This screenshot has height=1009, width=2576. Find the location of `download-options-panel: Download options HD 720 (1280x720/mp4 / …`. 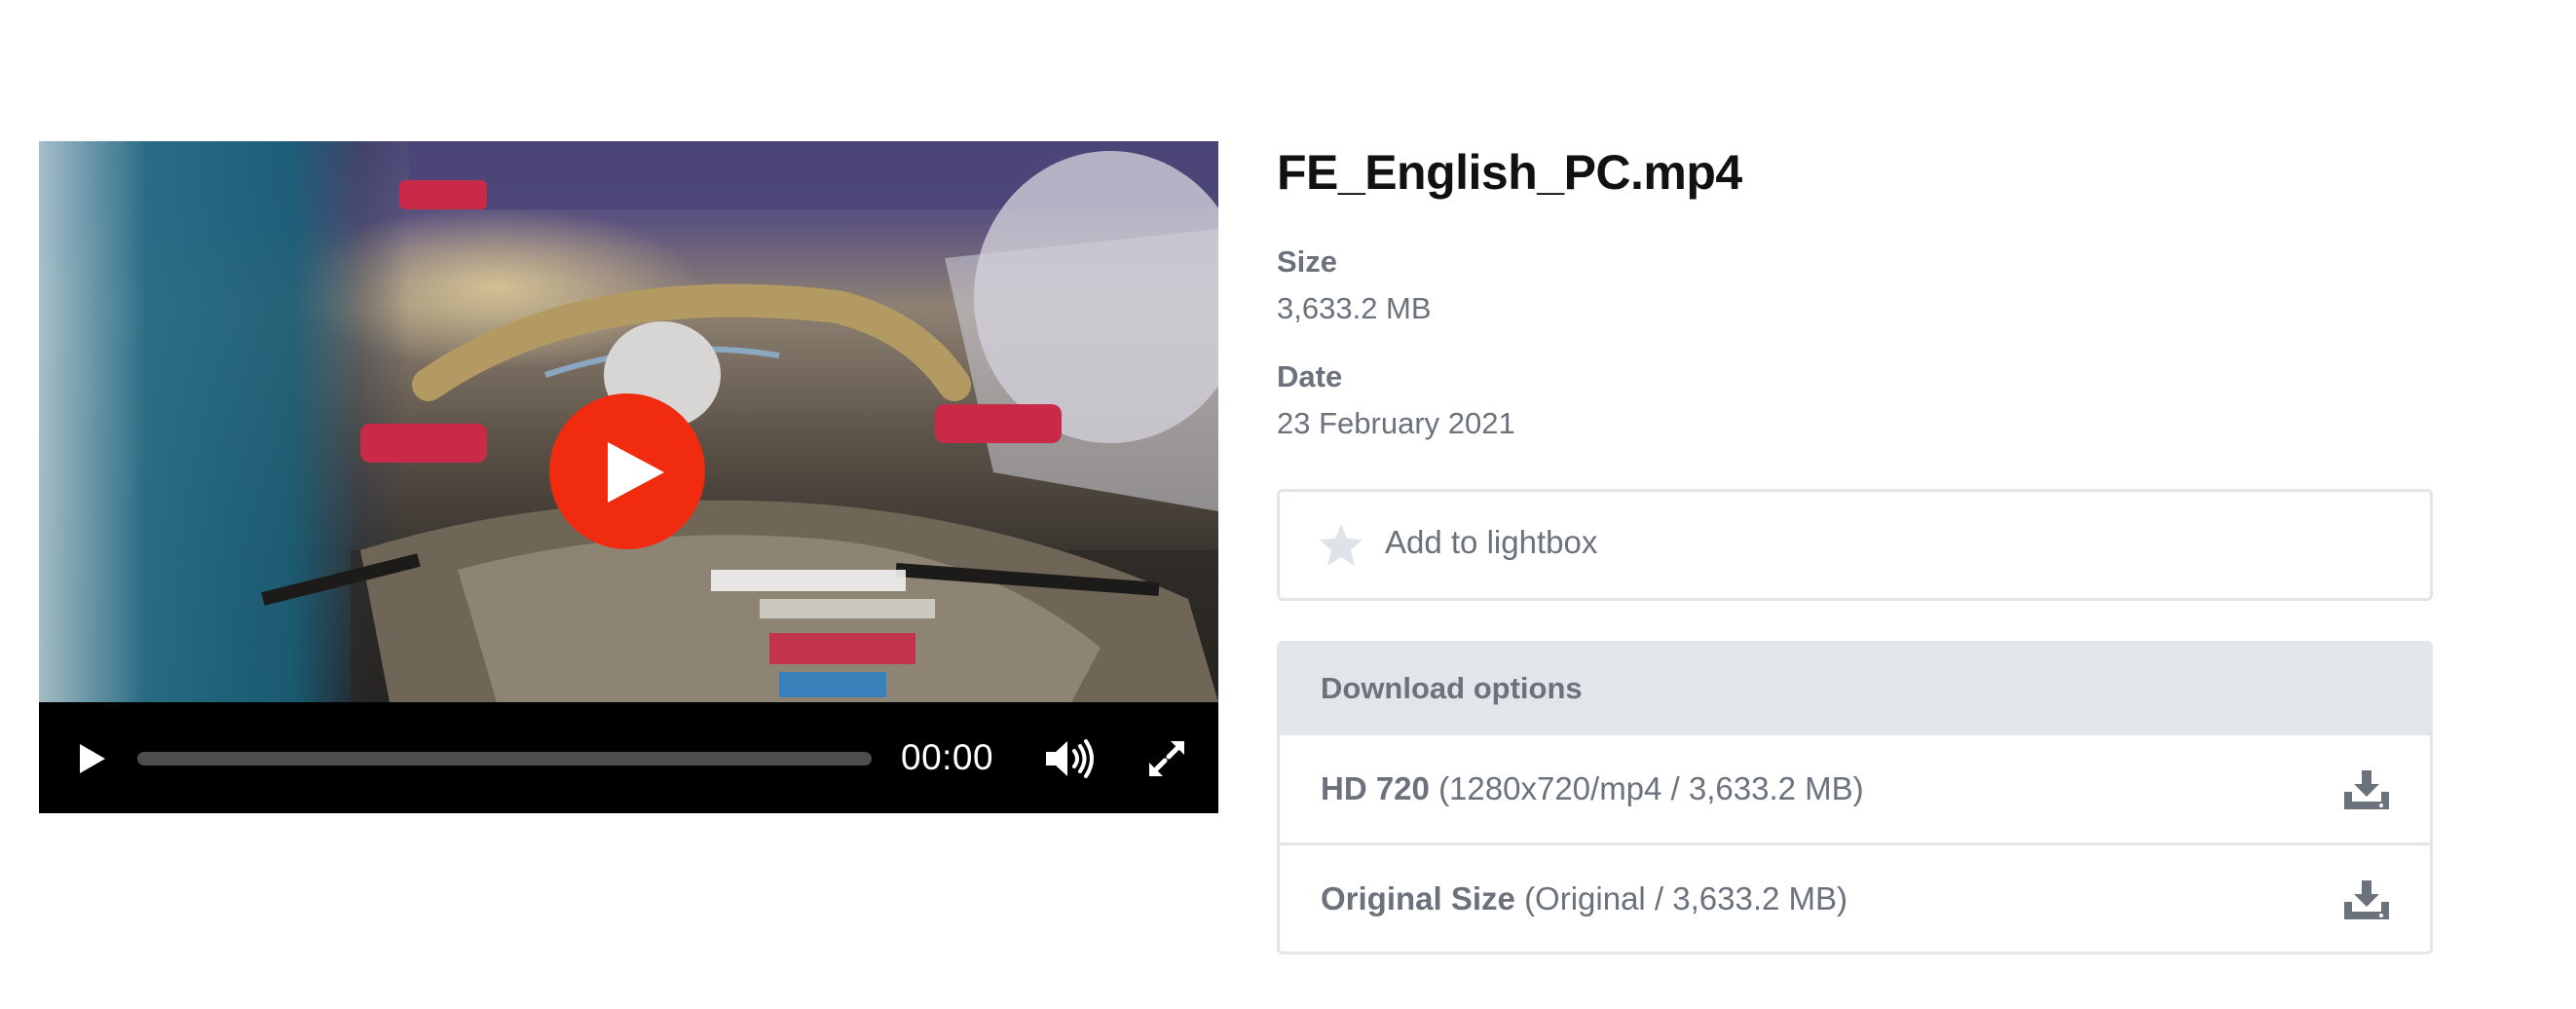

download-options-panel: Download options HD 720 (1280x720/mp4 / … is located at coordinates (1855, 797).